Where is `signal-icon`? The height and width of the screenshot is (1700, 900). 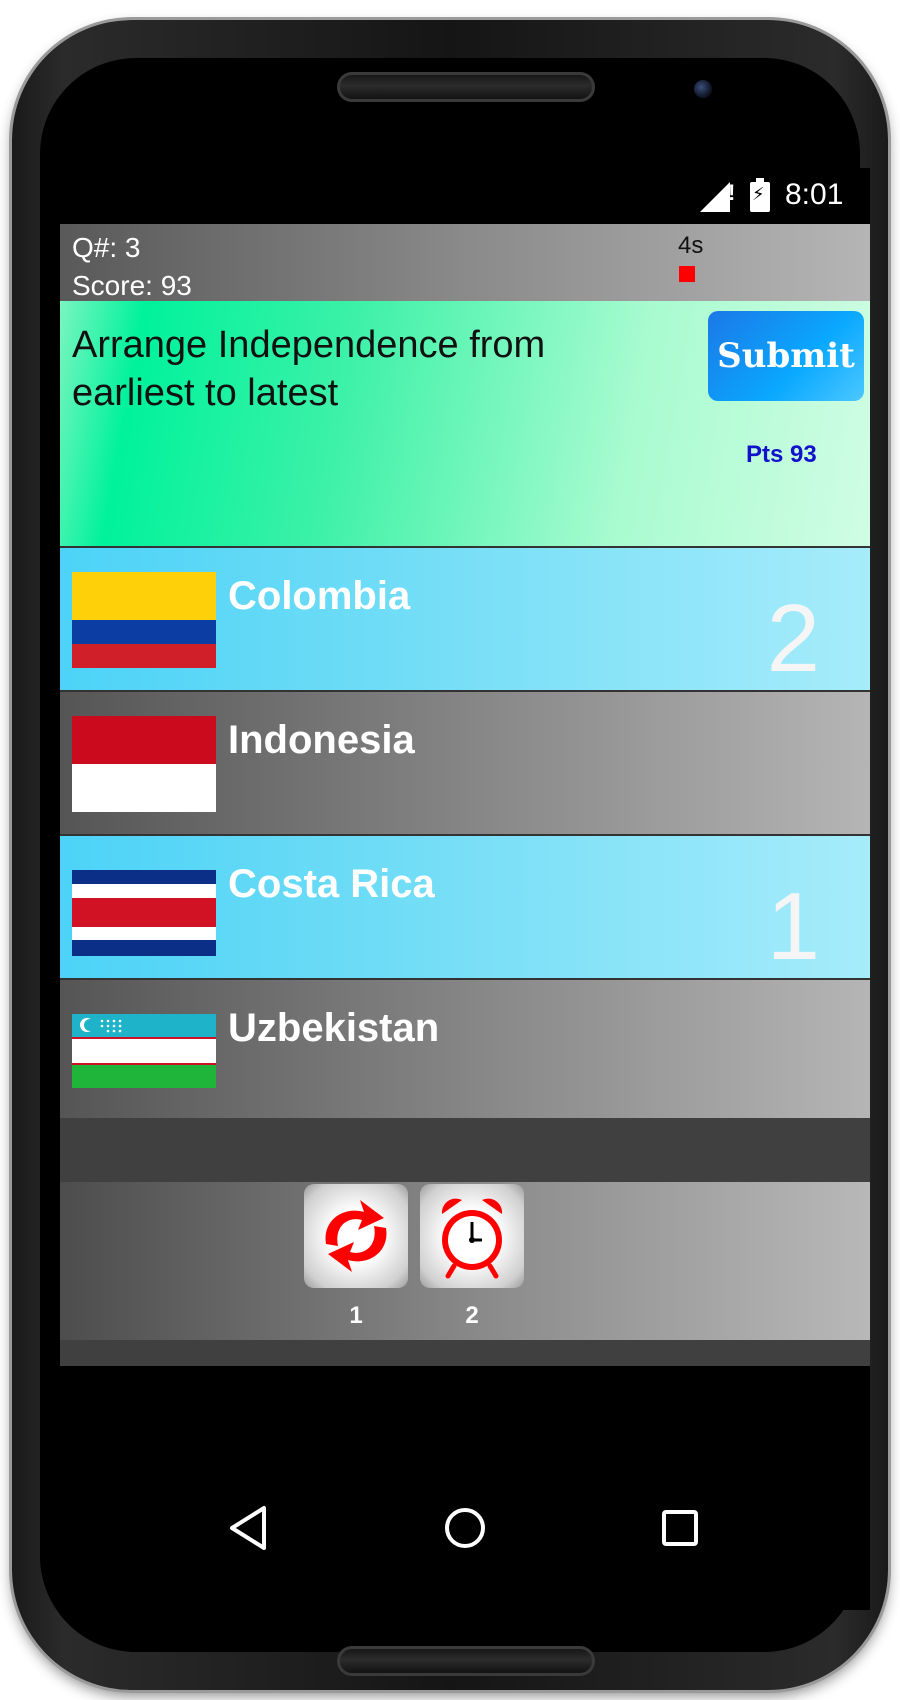 signal-icon is located at coordinates (715, 197).